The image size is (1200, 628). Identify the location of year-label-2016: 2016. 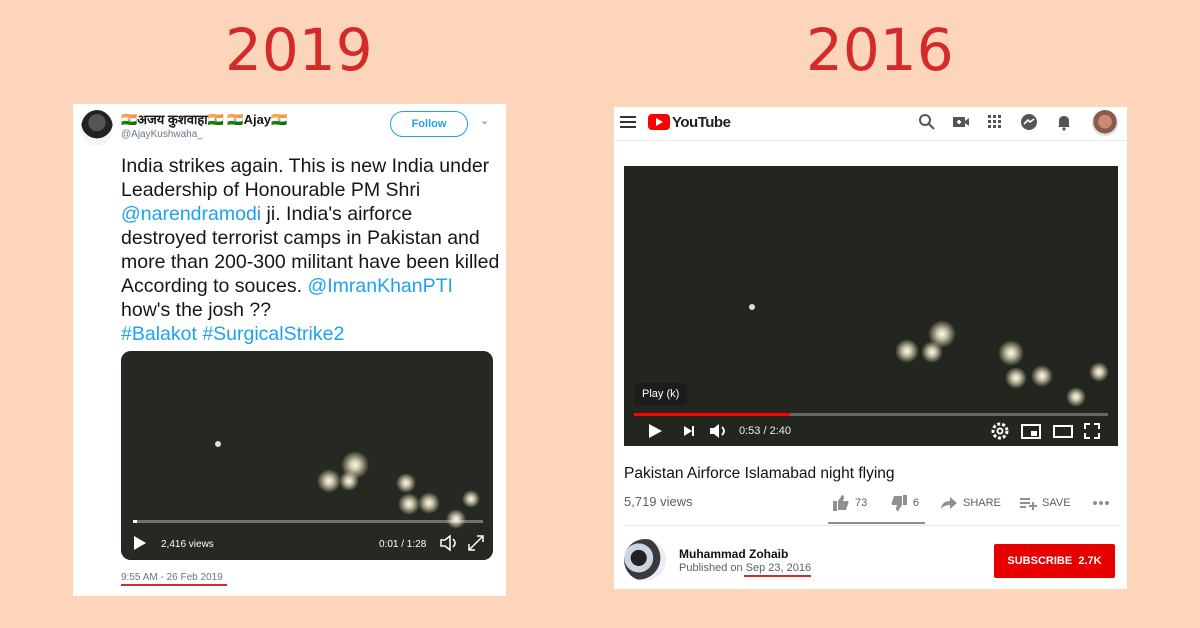
(880, 50).